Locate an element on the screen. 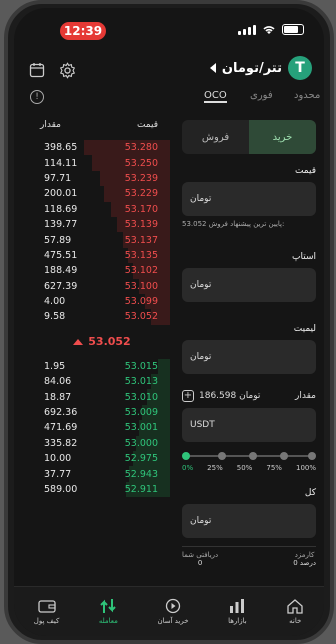  buy-tab: خرید is located at coordinates (282, 137).